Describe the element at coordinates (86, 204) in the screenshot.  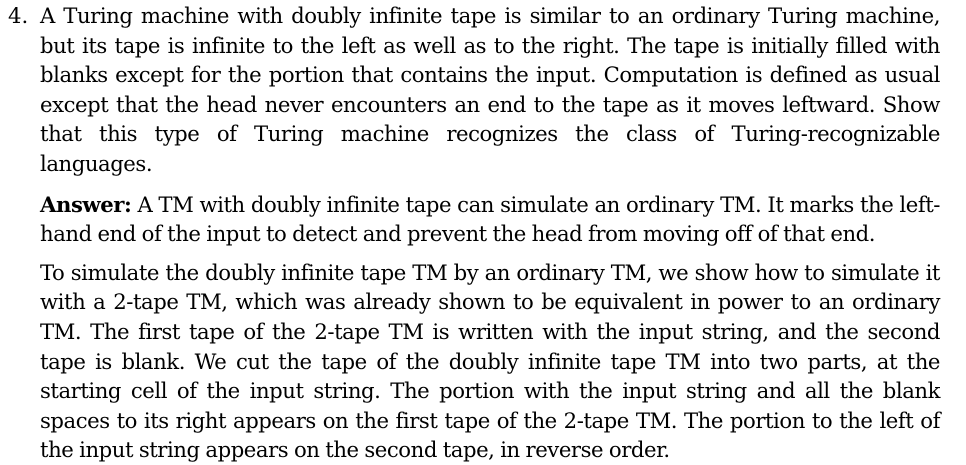
I see `answer-label: Answer:` at that location.